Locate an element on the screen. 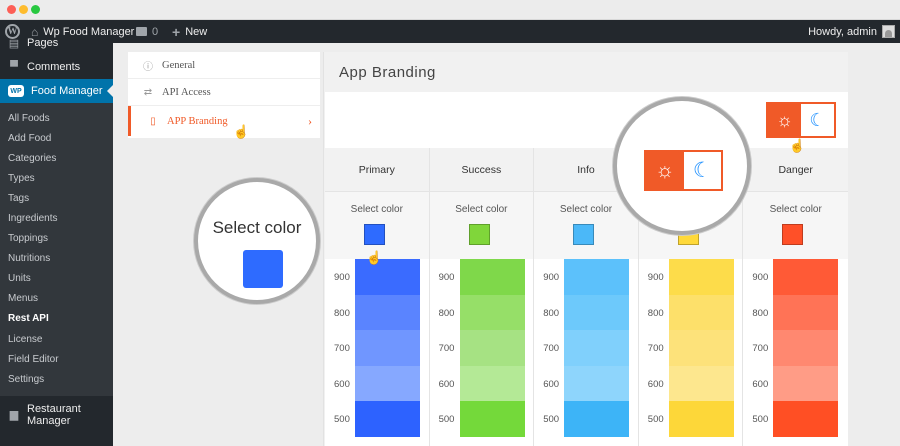 The image size is (900, 446). submenu-item-license: License is located at coordinates (56, 339).